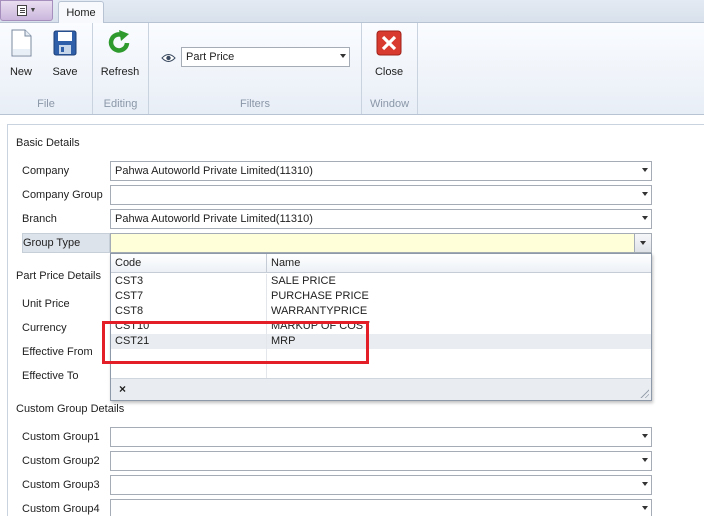 This screenshot has height=516, width=704. What do you see at coordinates (46, 171) in the screenshot?
I see `company-label: Company` at bounding box center [46, 171].